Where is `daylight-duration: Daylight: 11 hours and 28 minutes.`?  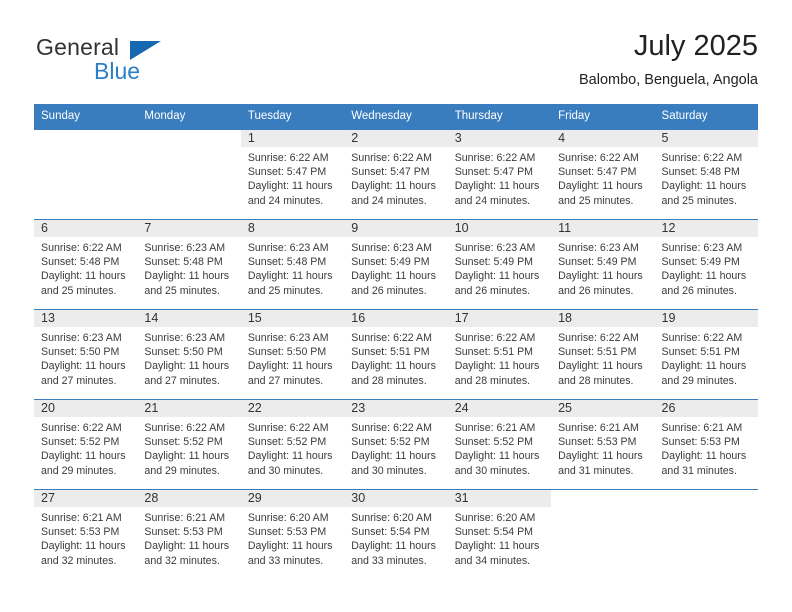 daylight-duration: Daylight: 11 hours and 28 minutes. is located at coordinates (393, 373).